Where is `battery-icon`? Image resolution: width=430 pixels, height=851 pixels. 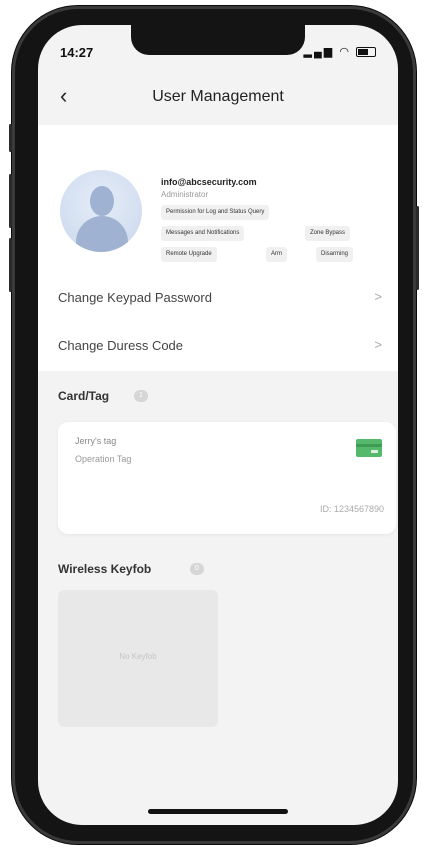 battery-icon is located at coordinates (366, 52).